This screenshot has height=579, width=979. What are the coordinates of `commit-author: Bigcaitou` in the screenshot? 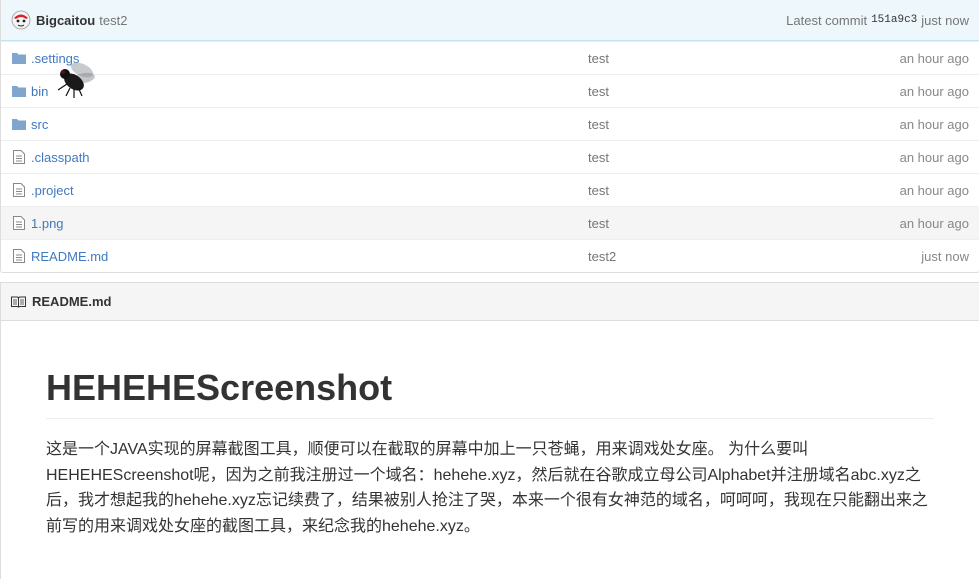 It's located at (65, 20).